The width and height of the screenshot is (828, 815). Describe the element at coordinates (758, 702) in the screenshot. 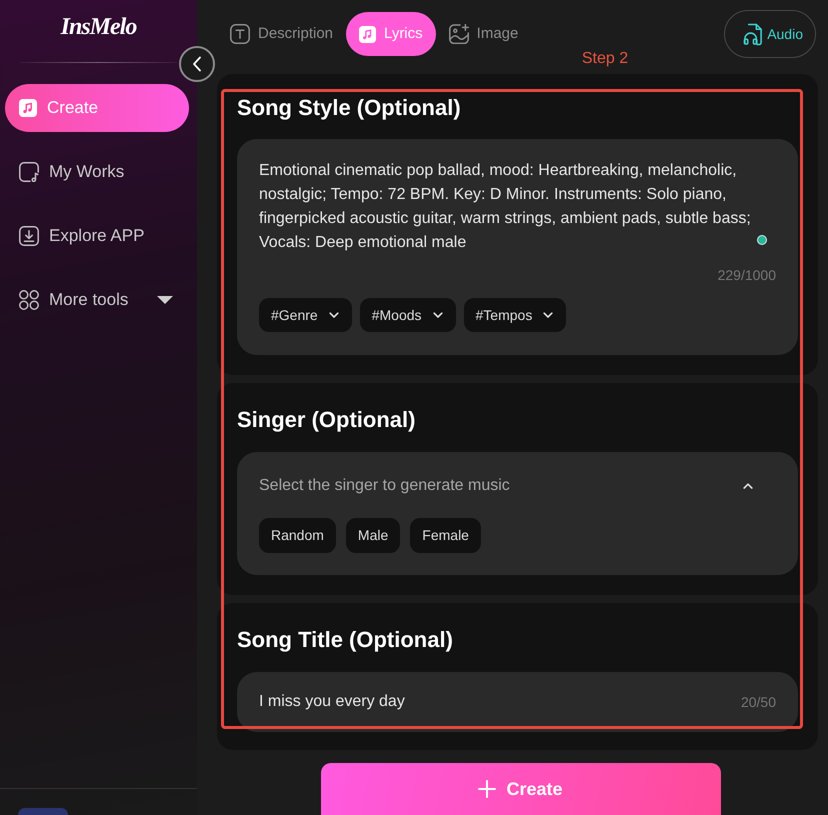

I see `character-counter: 20/50` at that location.